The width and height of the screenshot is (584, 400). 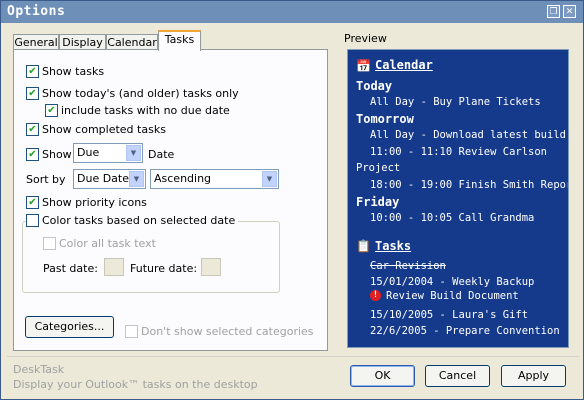 What do you see at coordinates (32, 154) in the screenshot?
I see `show-filter-checkbox: ✔` at bounding box center [32, 154].